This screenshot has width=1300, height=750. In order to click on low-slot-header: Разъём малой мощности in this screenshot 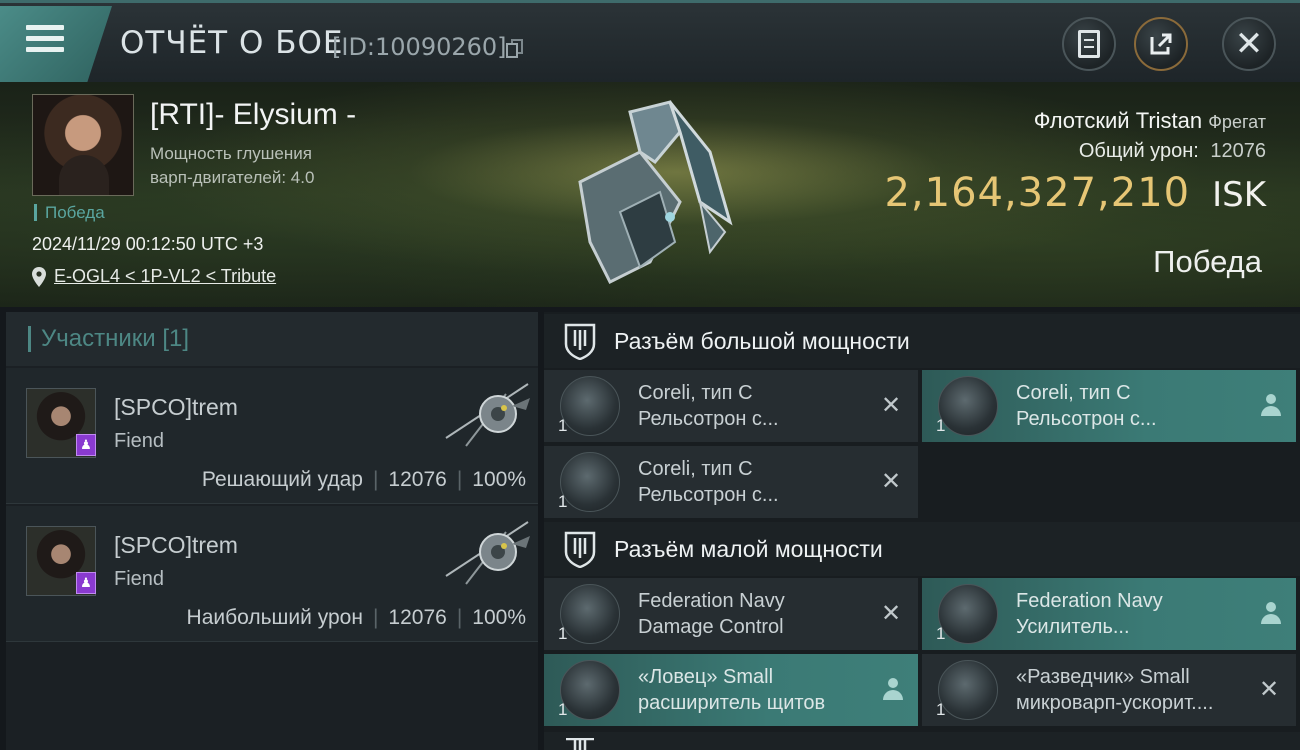, I will do `click(922, 549)`.